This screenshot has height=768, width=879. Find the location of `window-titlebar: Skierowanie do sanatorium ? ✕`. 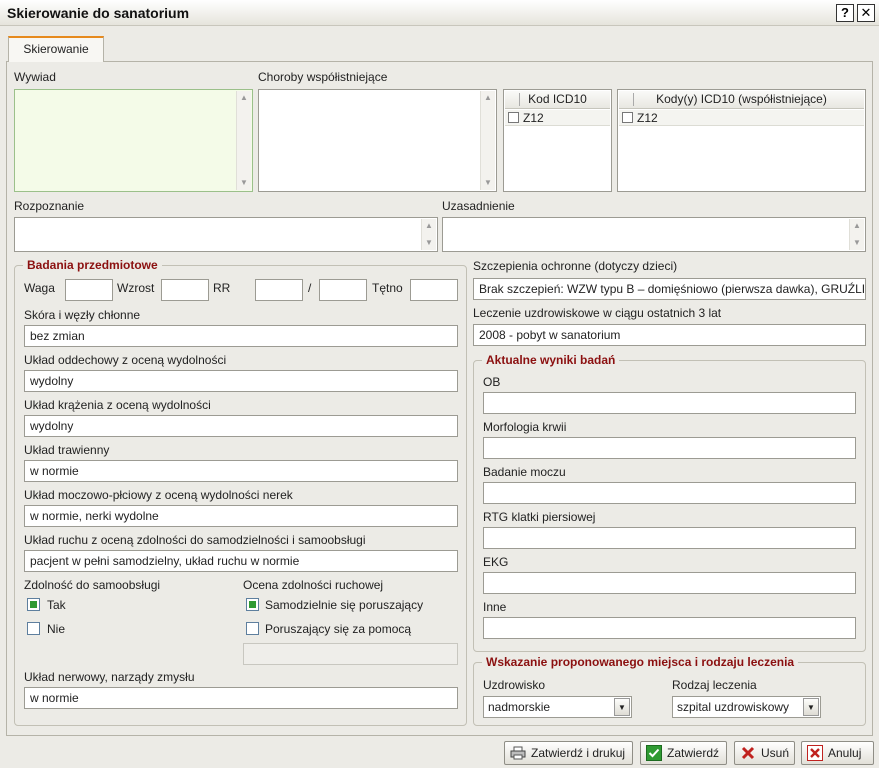

window-titlebar: Skierowanie do sanatorium ? ✕ is located at coordinates (439, 13).